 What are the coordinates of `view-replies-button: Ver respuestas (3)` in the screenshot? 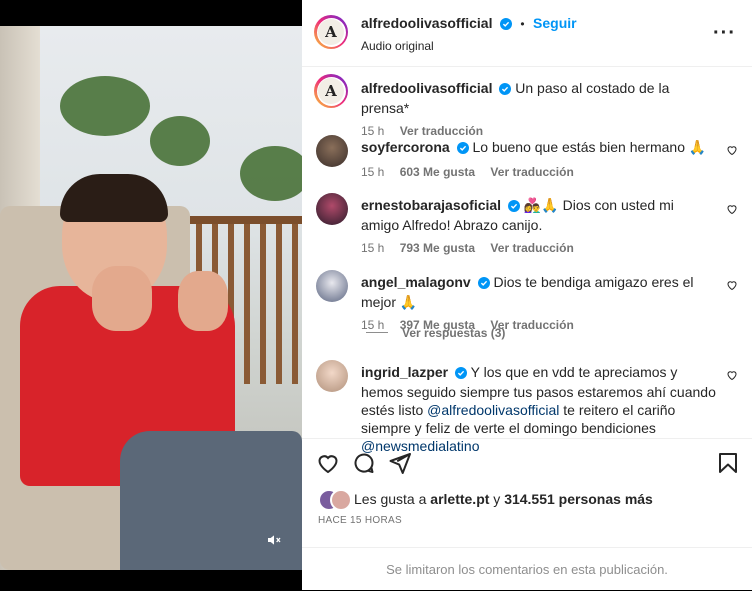 It's located at (435, 333).